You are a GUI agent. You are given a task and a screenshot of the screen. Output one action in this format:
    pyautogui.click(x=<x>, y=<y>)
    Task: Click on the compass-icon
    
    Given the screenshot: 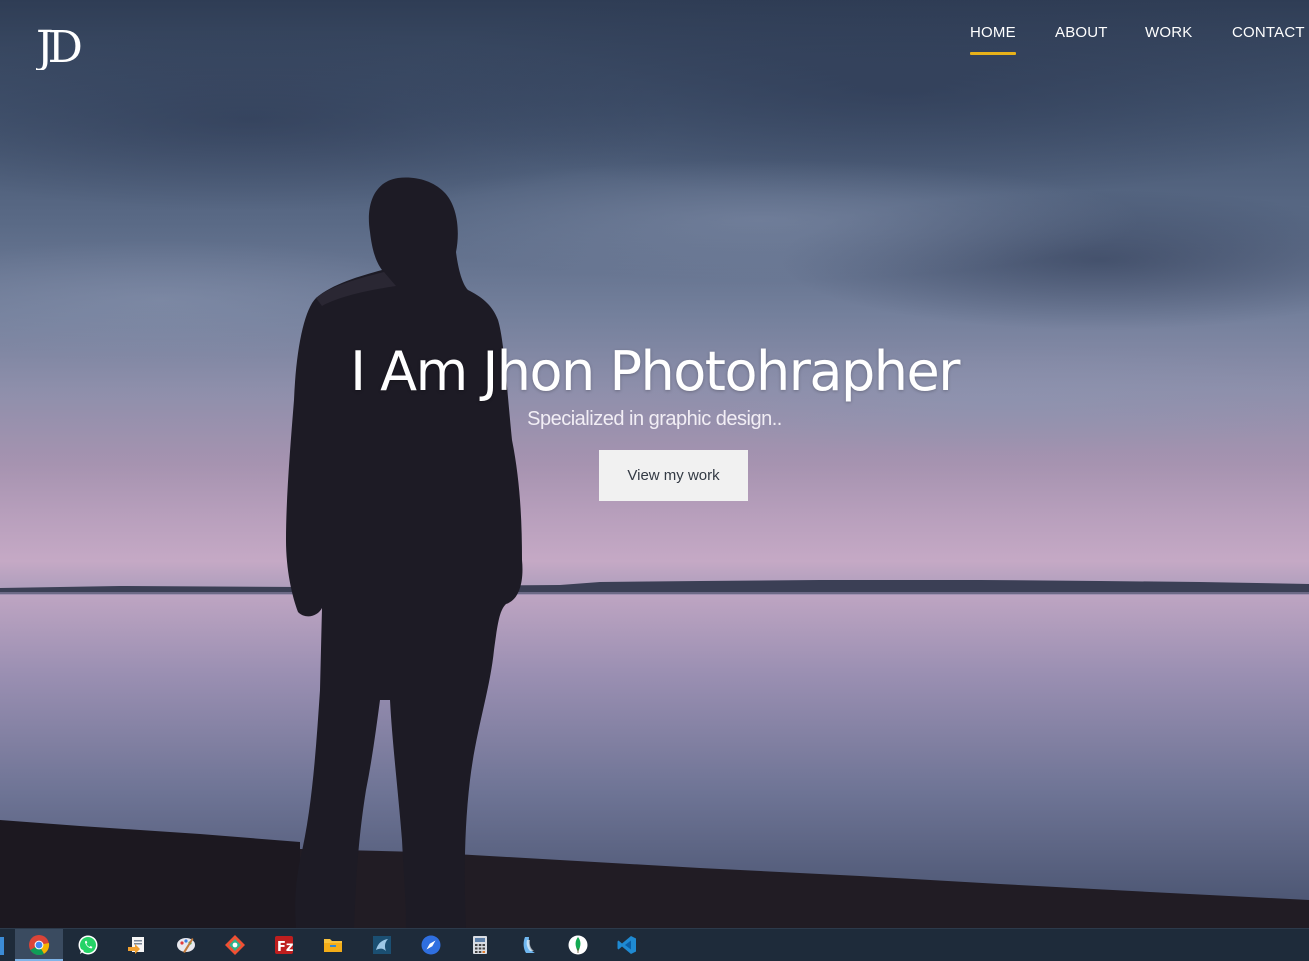 What is the action you would take?
    pyautogui.click(x=431, y=945)
    